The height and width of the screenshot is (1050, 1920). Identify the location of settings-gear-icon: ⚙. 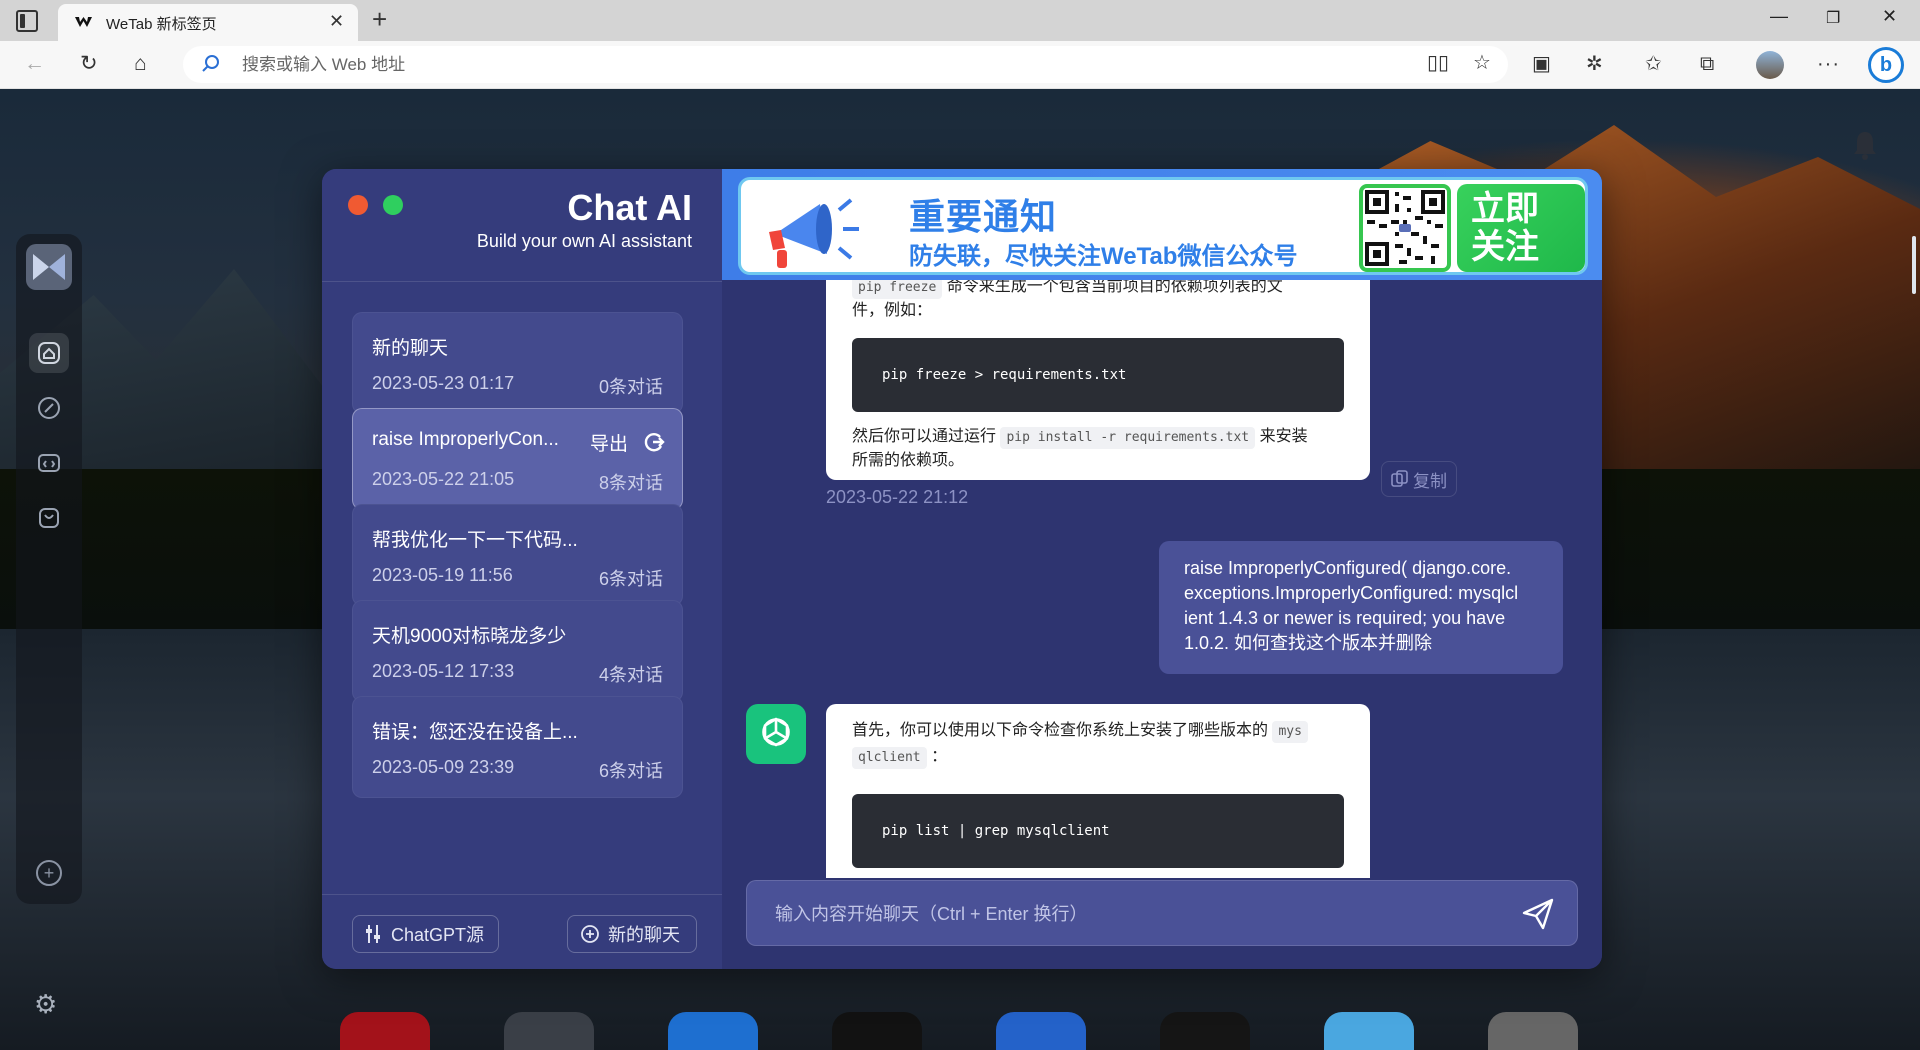
(45, 1004).